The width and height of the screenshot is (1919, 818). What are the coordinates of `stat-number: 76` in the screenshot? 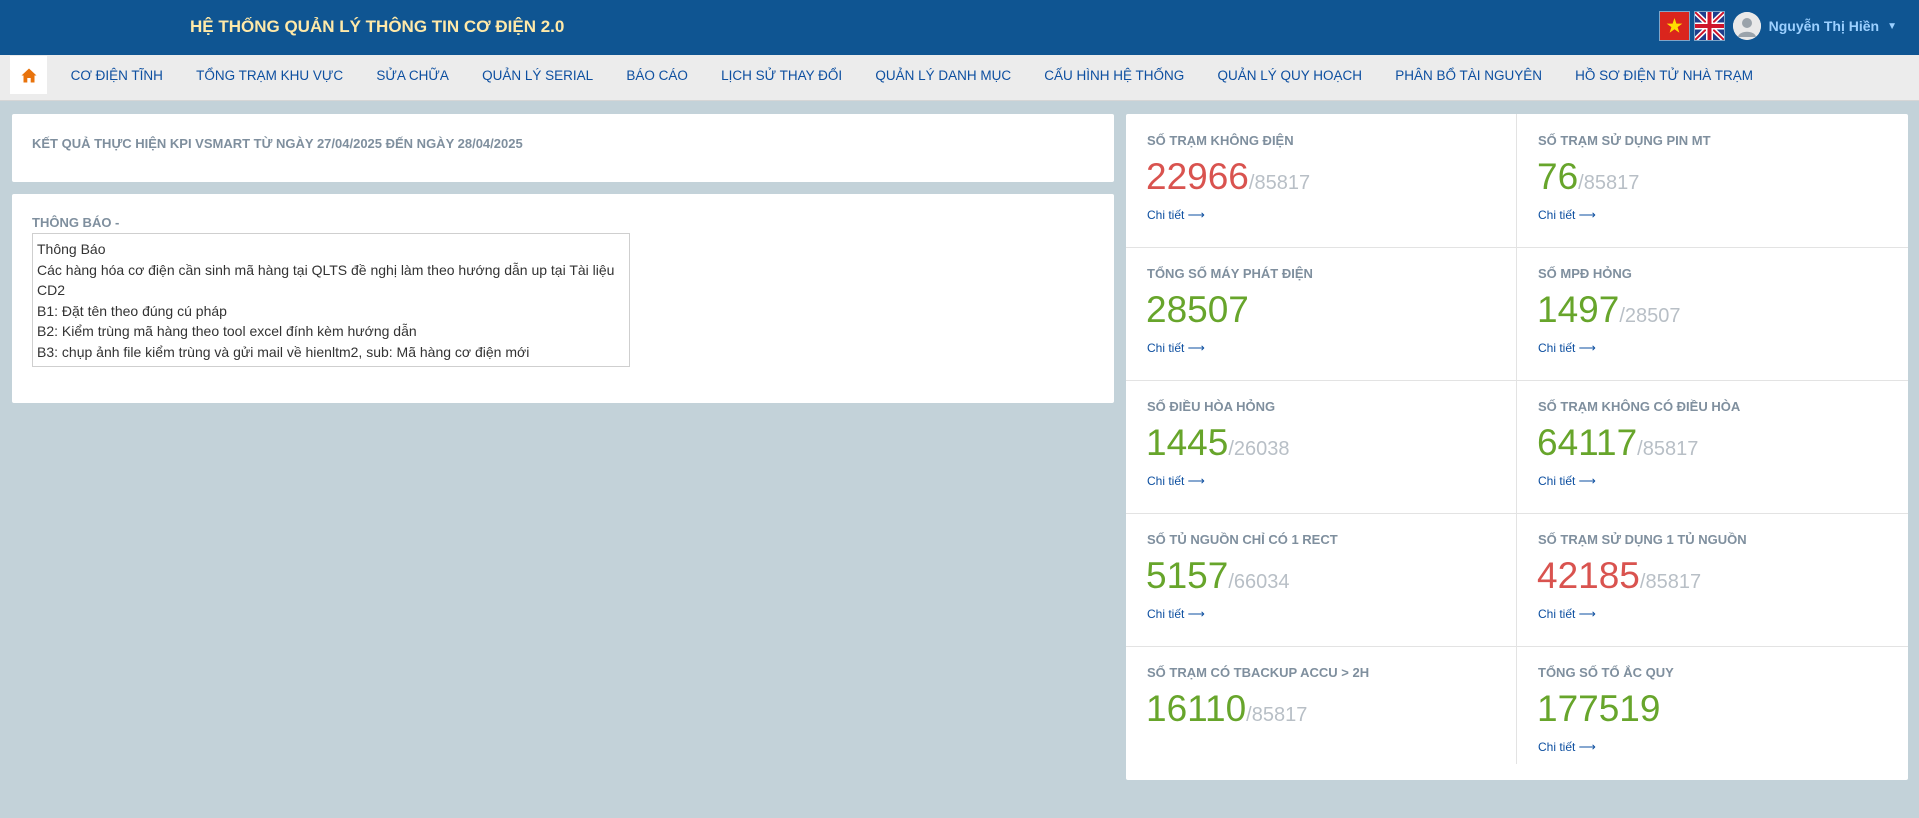 It's located at (1558, 176).